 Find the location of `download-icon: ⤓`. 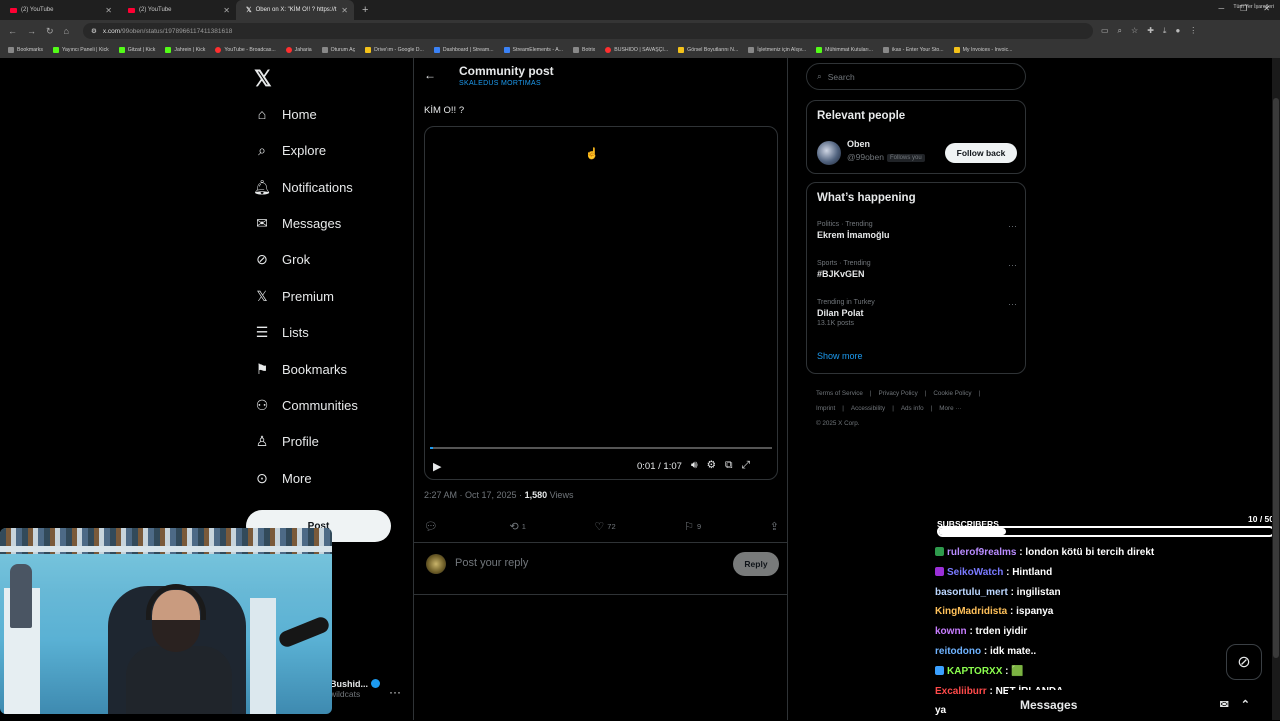

download-icon: ⤓ is located at coordinates (1165, 31).